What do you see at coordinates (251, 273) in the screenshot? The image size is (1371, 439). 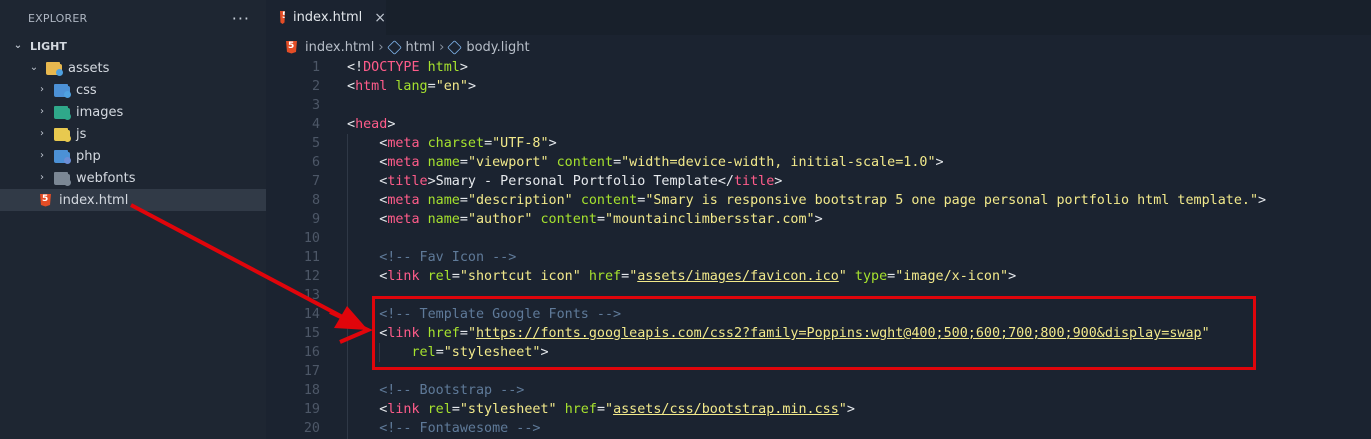 I see `annotation-arrow` at bounding box center [251, 273].